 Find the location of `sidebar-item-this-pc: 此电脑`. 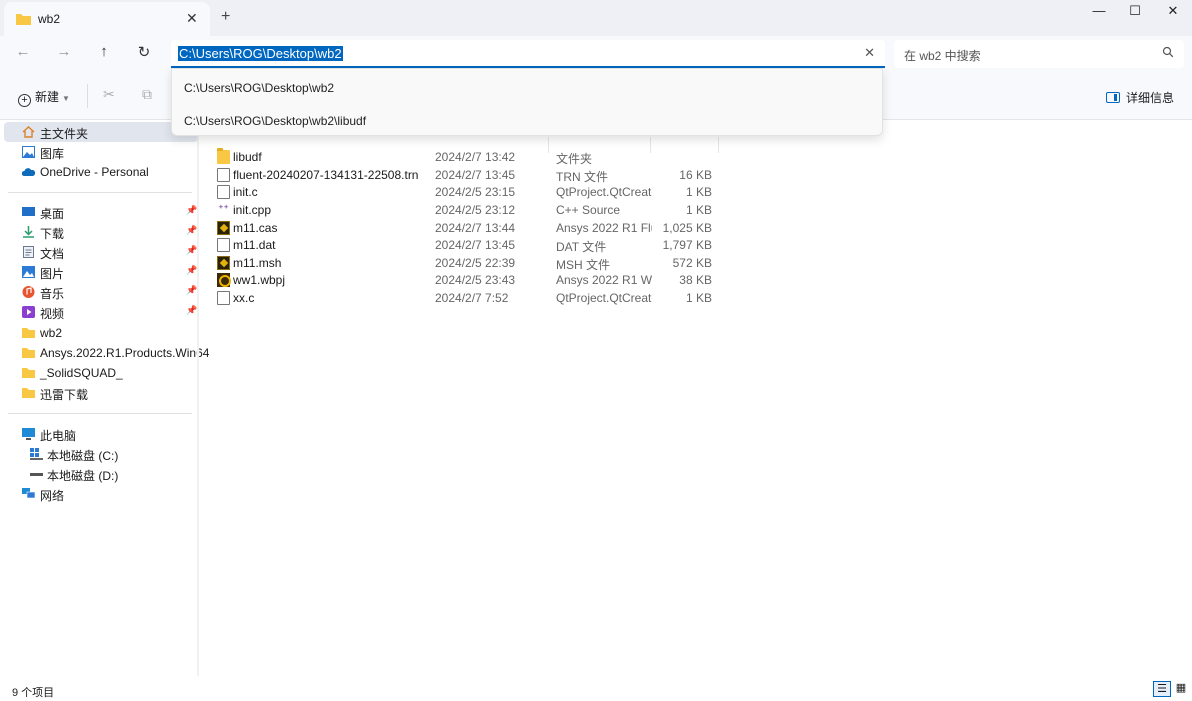

sidebar-item-this-pc: 此电脑 is located at coordinates (101, 434).